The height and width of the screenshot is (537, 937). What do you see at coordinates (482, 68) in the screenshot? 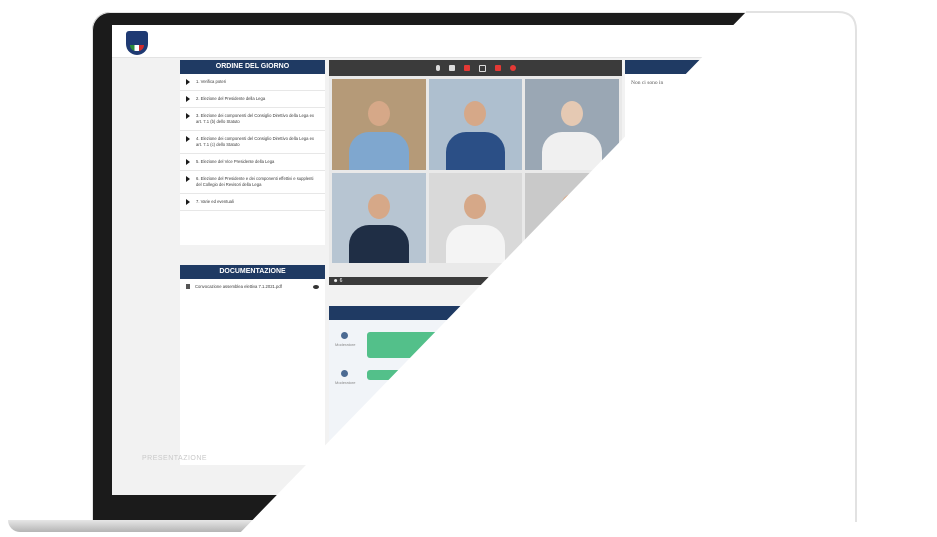
I see `fullscreen-icon` at bounding box center [482, 68].